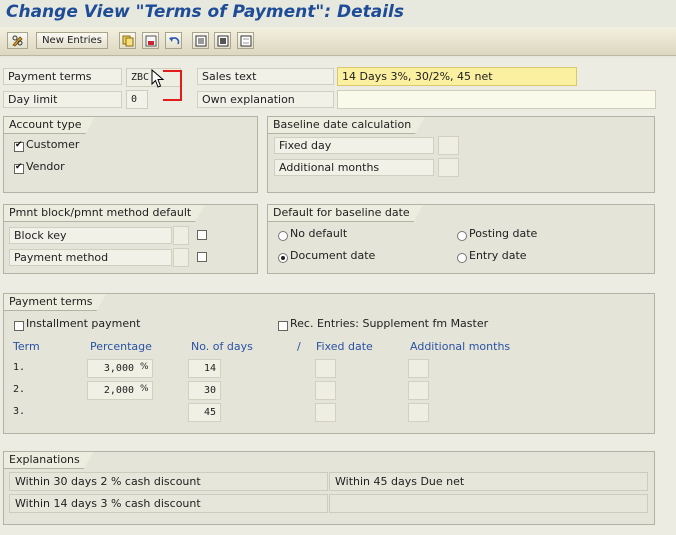 The width and height of the screenshot is (676, 535). Describe the element at coordinates (104, 213) in the screenshot. I see `pmnt-block-title: Pmnt block/pmnt method default` at that location.